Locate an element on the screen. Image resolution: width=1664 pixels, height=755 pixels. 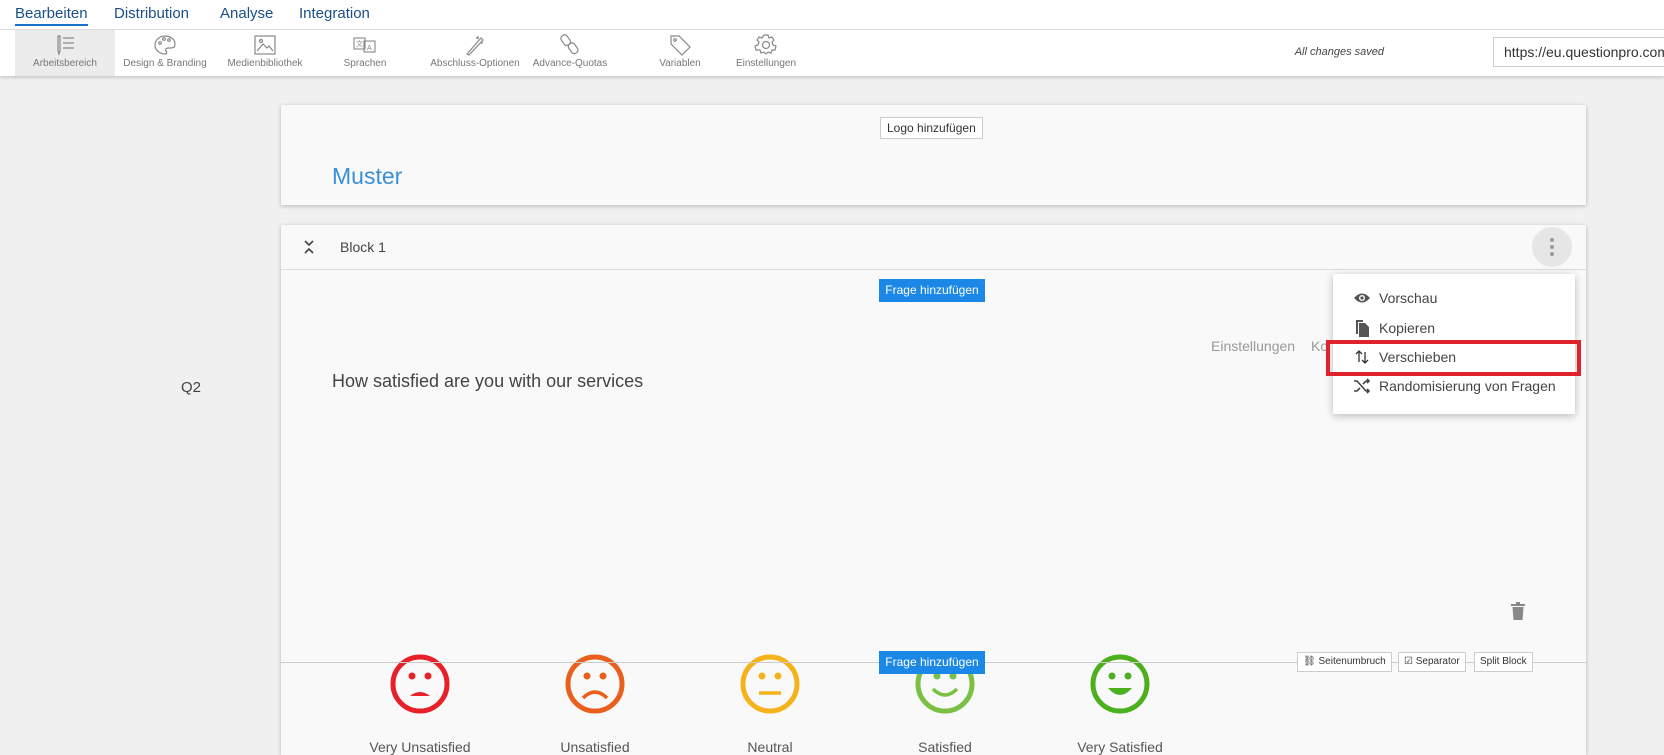
option-label: Very Unsatisfied is located at coordinates (420, 747).